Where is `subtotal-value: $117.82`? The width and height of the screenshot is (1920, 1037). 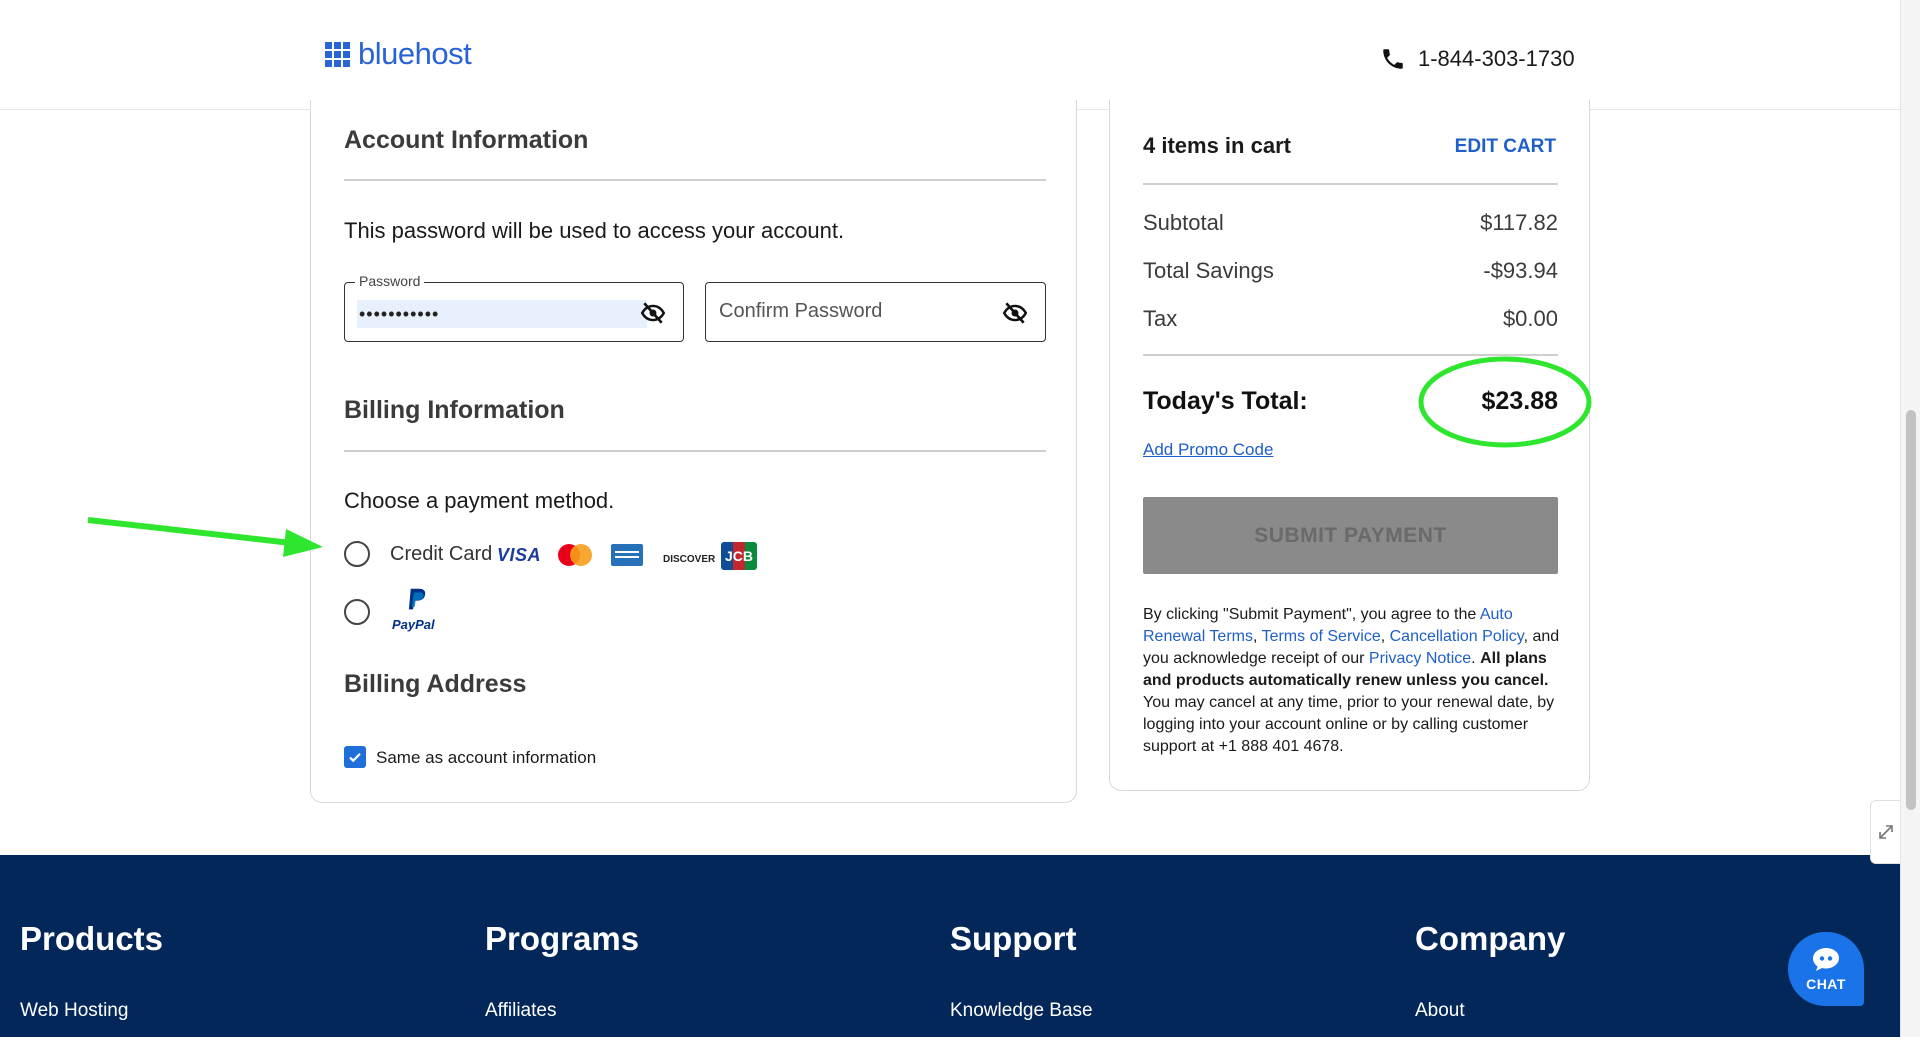
subtotal-value: $117.82 is located at coordinates (1519, 222).